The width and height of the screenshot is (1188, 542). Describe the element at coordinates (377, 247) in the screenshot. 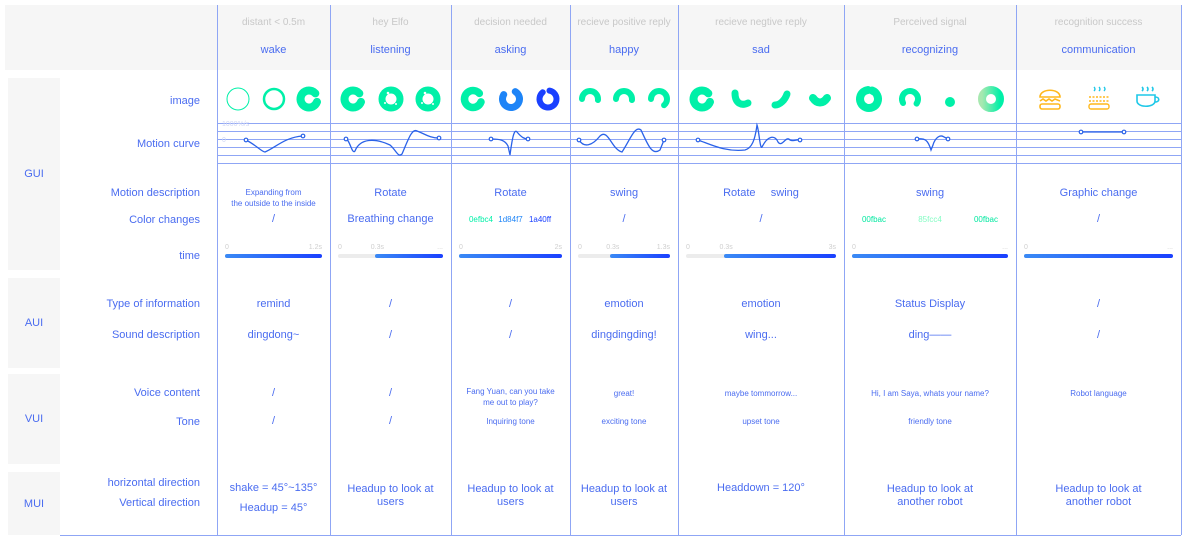

I see `time-tick: 0.3s` at that location.